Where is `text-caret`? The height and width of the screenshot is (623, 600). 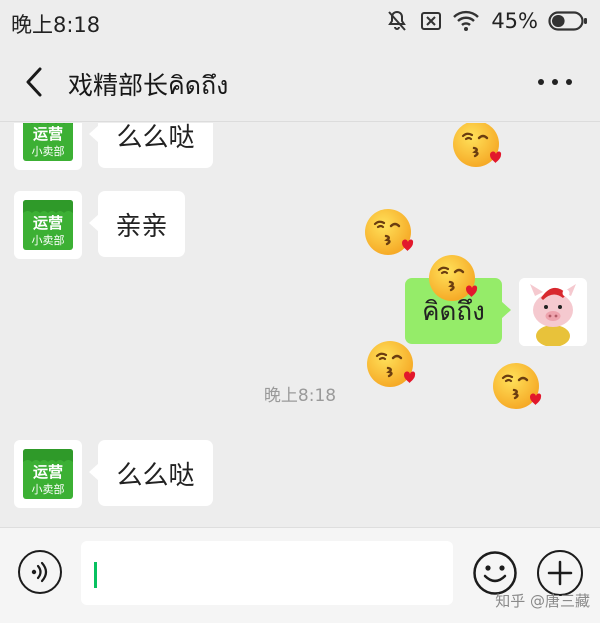
text-caret is located at coordinates (95, 575).